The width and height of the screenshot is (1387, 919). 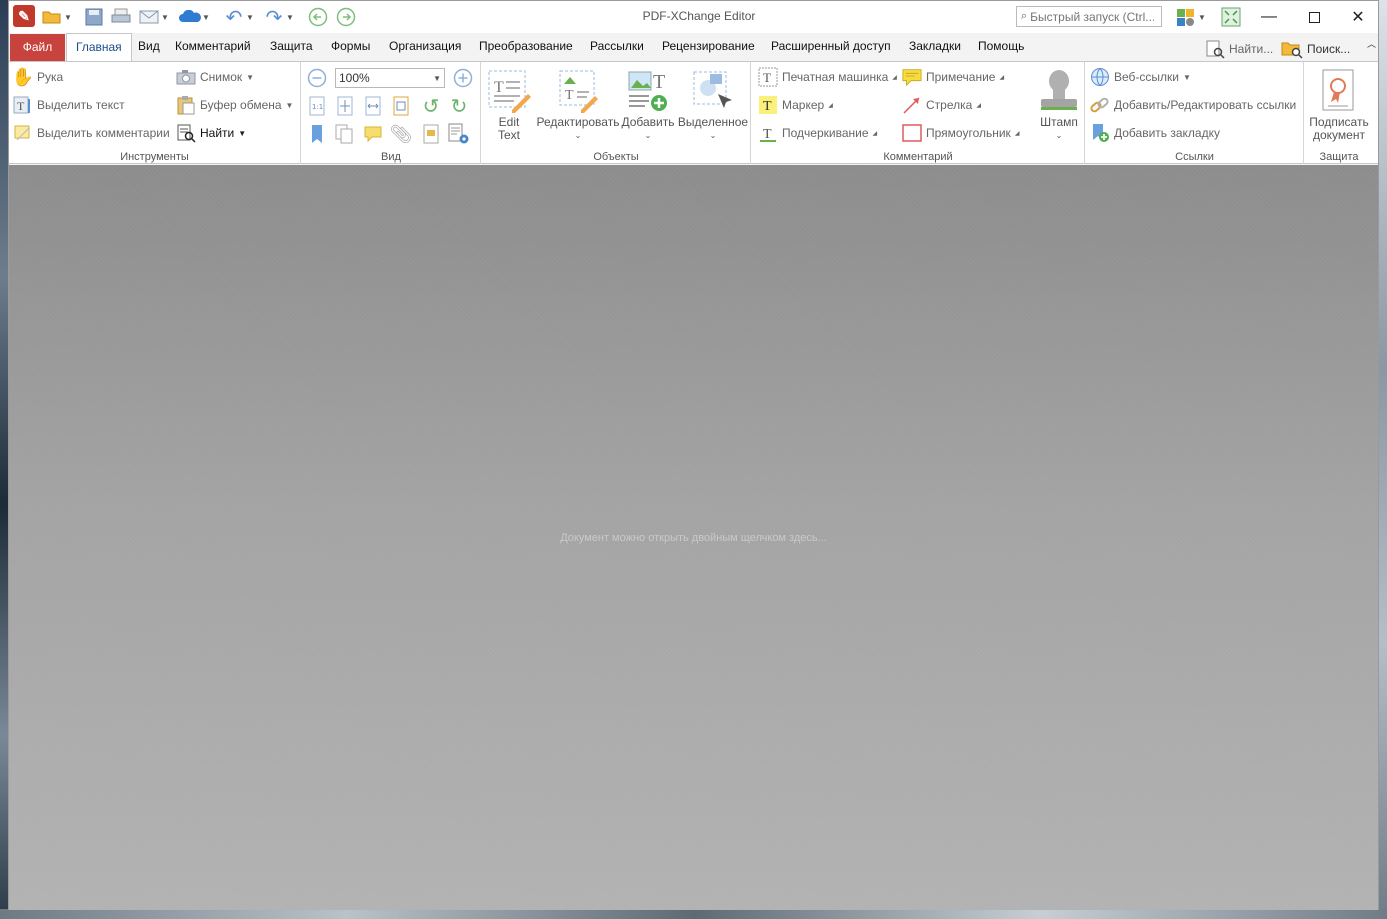 What do you see at coordinates (459, 106) in the screenshot?
I see `rotate-right-button: ↻` at bounding box center [459, 106].